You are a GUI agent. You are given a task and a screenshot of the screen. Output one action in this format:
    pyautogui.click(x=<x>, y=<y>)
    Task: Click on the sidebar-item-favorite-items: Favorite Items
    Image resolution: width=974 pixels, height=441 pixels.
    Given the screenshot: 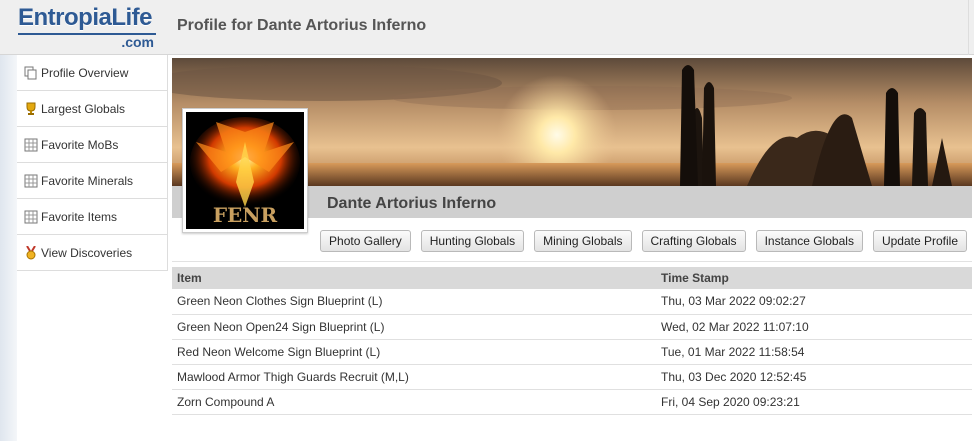 What is the action you would take?
    pyautogui.click(x=92, y=217)
    